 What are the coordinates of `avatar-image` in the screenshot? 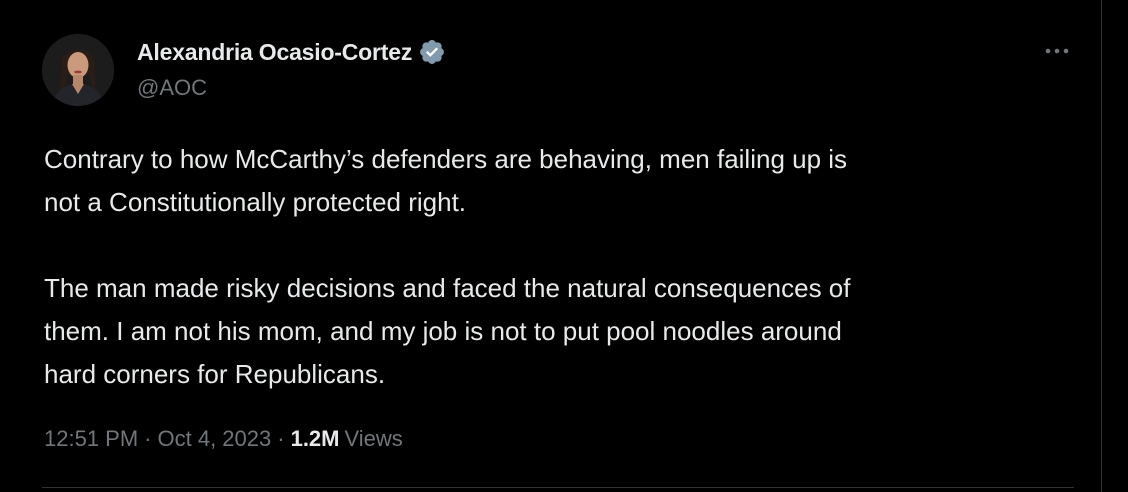 It's located at (78, 70).